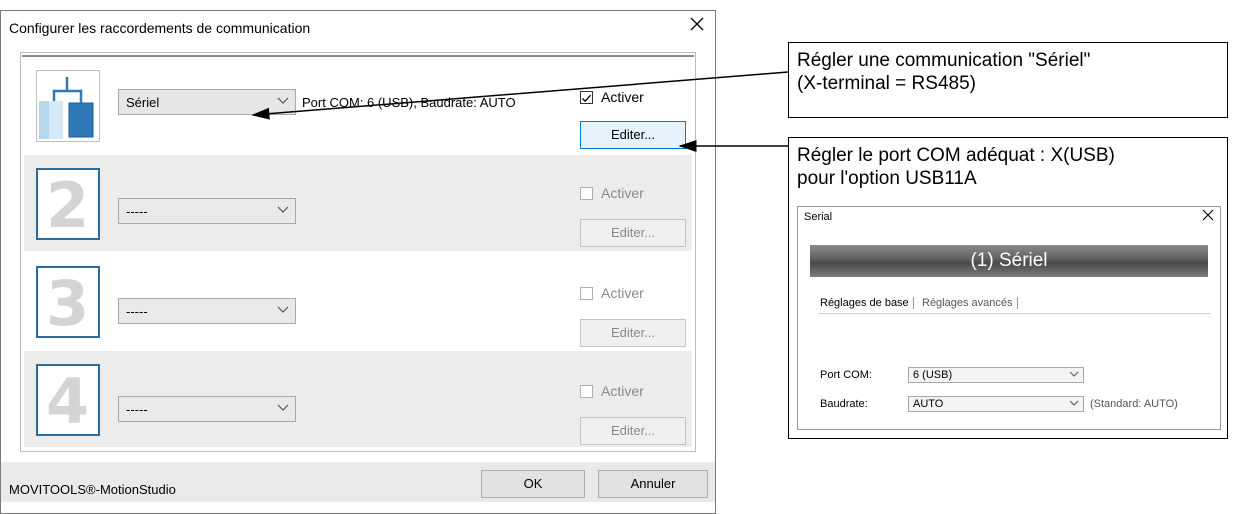 Image resolution: width=1238 pixels, height=514 pixels. Describe the element at coordinates (520, 95) in the screenshot. I see `arrow-serial` at that location.